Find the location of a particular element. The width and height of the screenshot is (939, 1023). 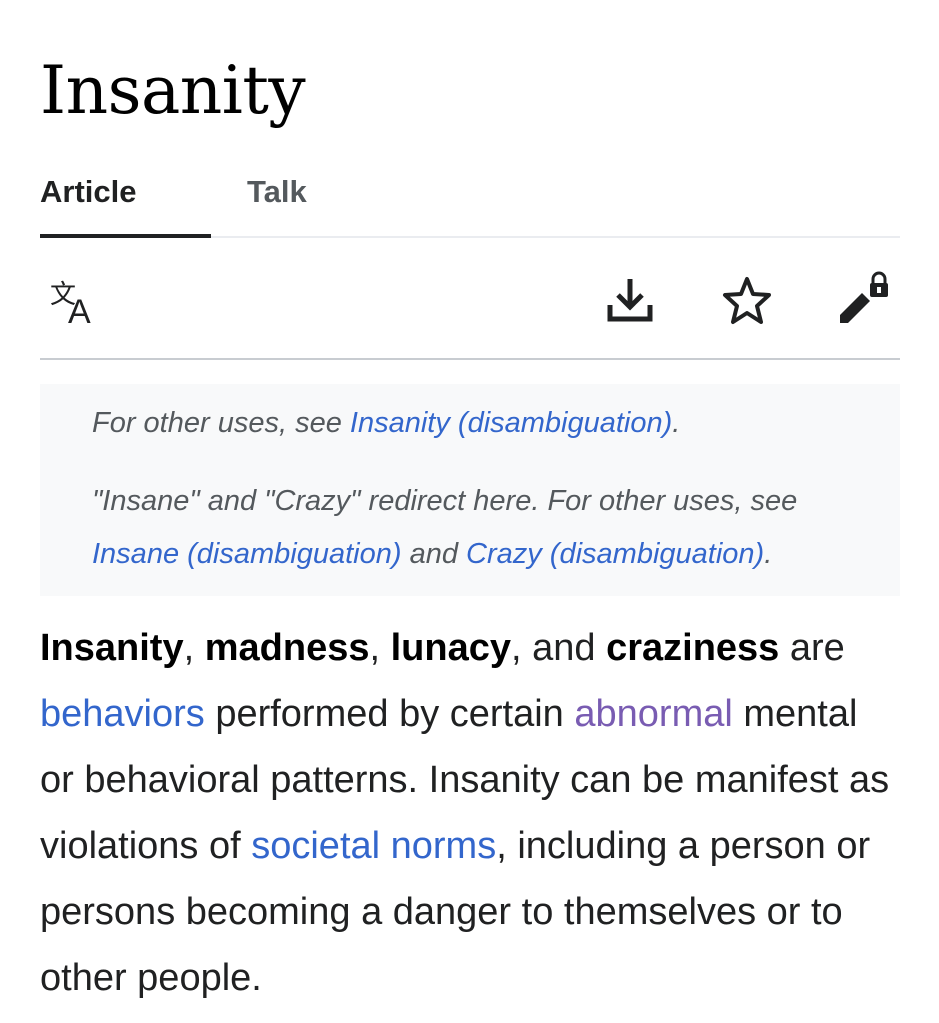

tab-talk: Talk is located at coordinates (277, 192).